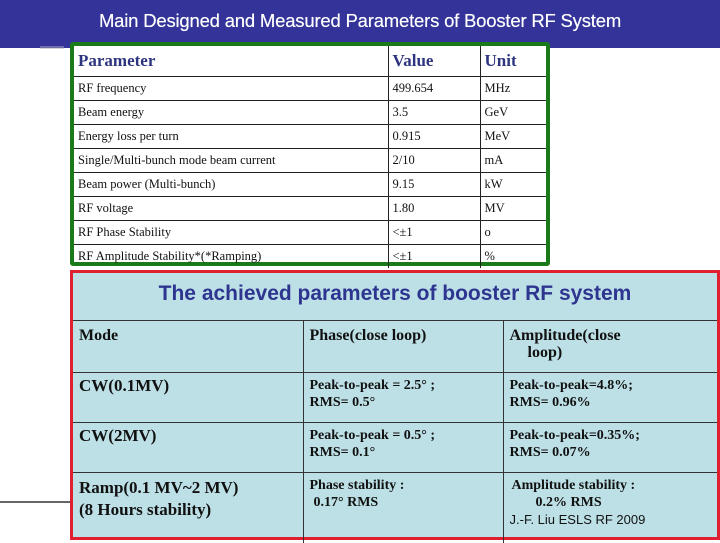 This screenshot has height=543, width=720. Describe the element at coordinates (231, 160) in the screenshot. I see `parameter-cell: Single/Multi-bunch mode beam current` at that location.